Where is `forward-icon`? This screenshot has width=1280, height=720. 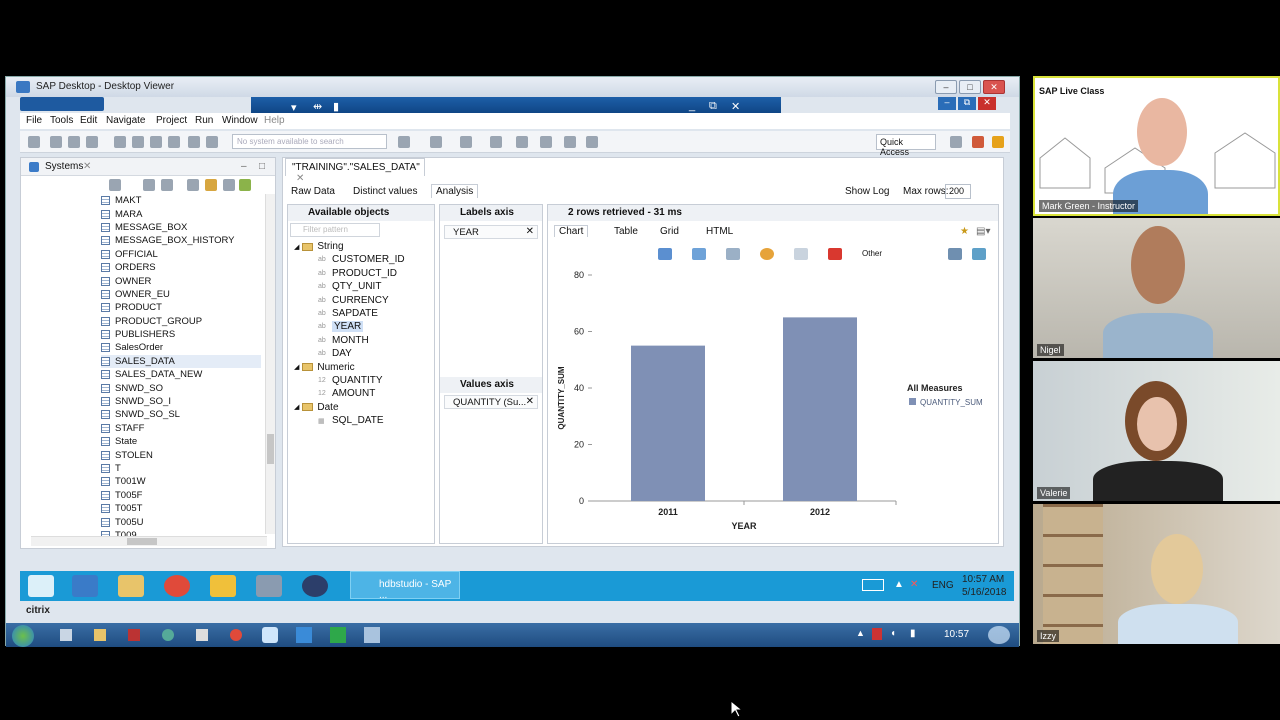
forward-icon is located at coordinates (570, 142).